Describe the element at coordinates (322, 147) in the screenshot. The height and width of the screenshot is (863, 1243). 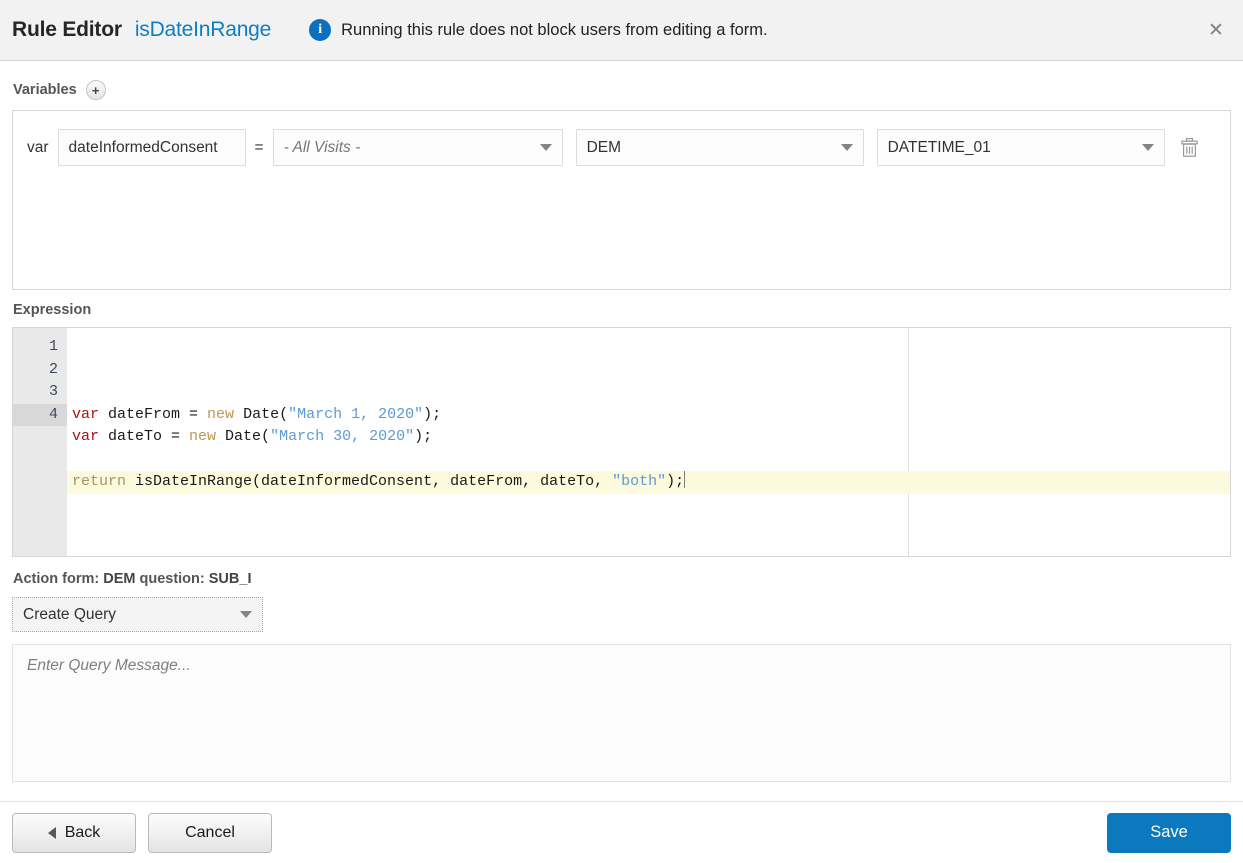
I see `visit-select-value: - All Visits -` at that location.